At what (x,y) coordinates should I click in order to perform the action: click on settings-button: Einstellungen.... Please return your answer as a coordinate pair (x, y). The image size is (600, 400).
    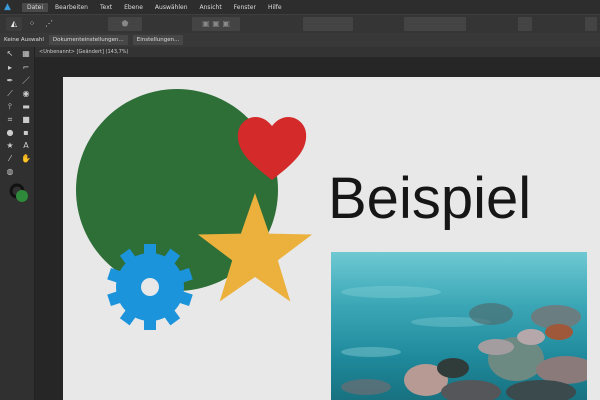
    Looking at the image, I should click on (158, 40).